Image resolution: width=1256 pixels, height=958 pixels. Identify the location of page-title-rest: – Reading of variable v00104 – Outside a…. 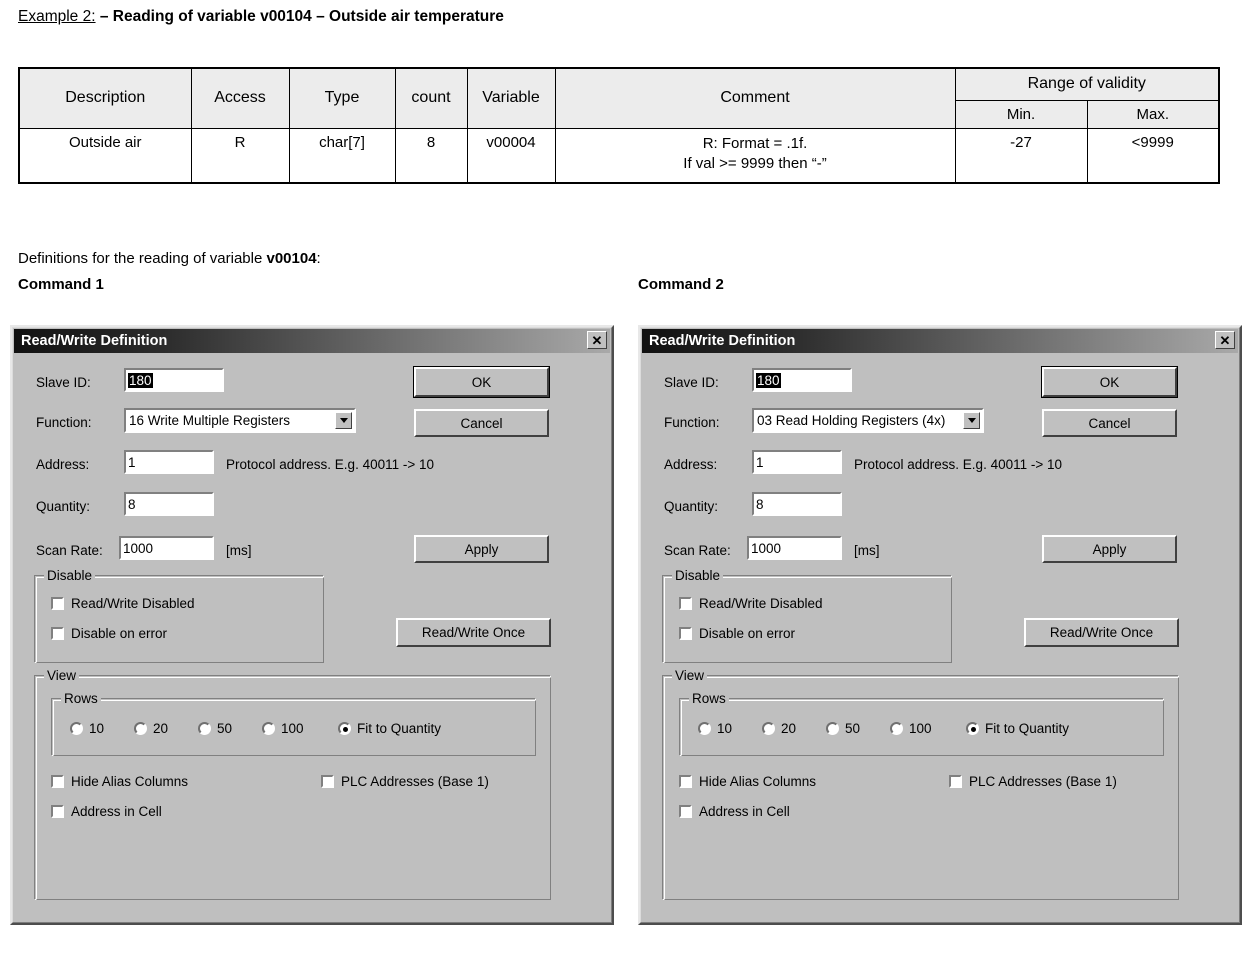
(299, 16).